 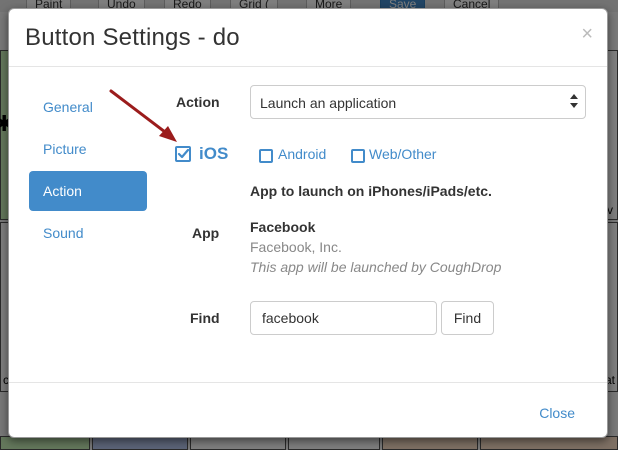 What do you see at coordinates (88, 233) in the screenshot?
I see `tab-sound: Sound` at bounding box center [88, 233].